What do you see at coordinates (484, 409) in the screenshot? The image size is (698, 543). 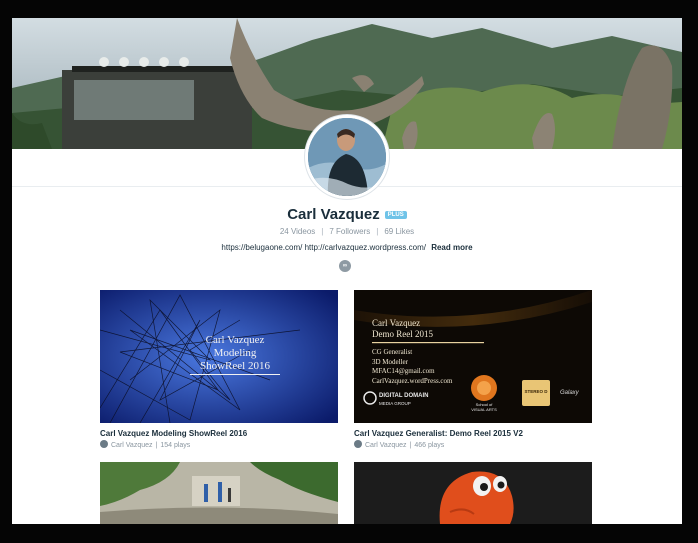 I see `logo-subtext: VISUAL ARTS` at bounding box center [484, 409].